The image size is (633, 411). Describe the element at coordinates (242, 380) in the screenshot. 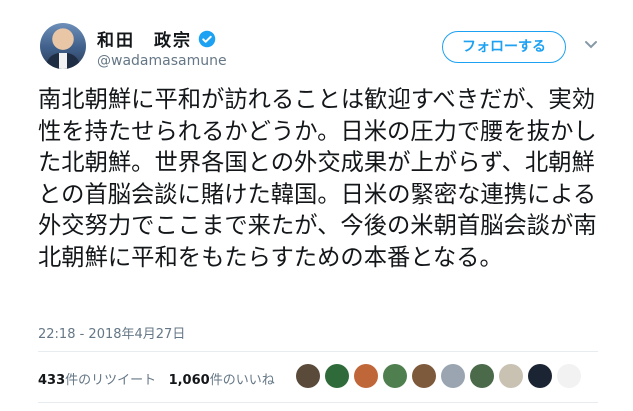

I see `like-label: 件のいいね` at that location.